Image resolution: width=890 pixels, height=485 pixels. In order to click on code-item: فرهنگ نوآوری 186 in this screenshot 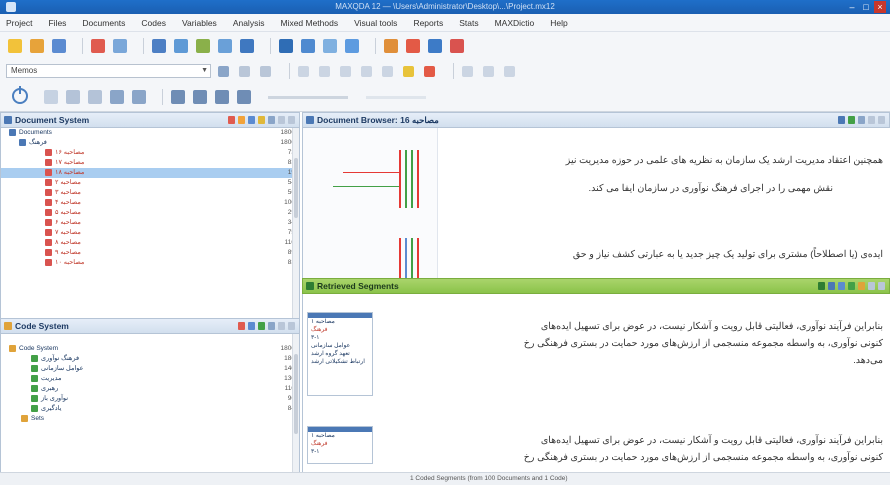, I will do `click(150, 359)`.